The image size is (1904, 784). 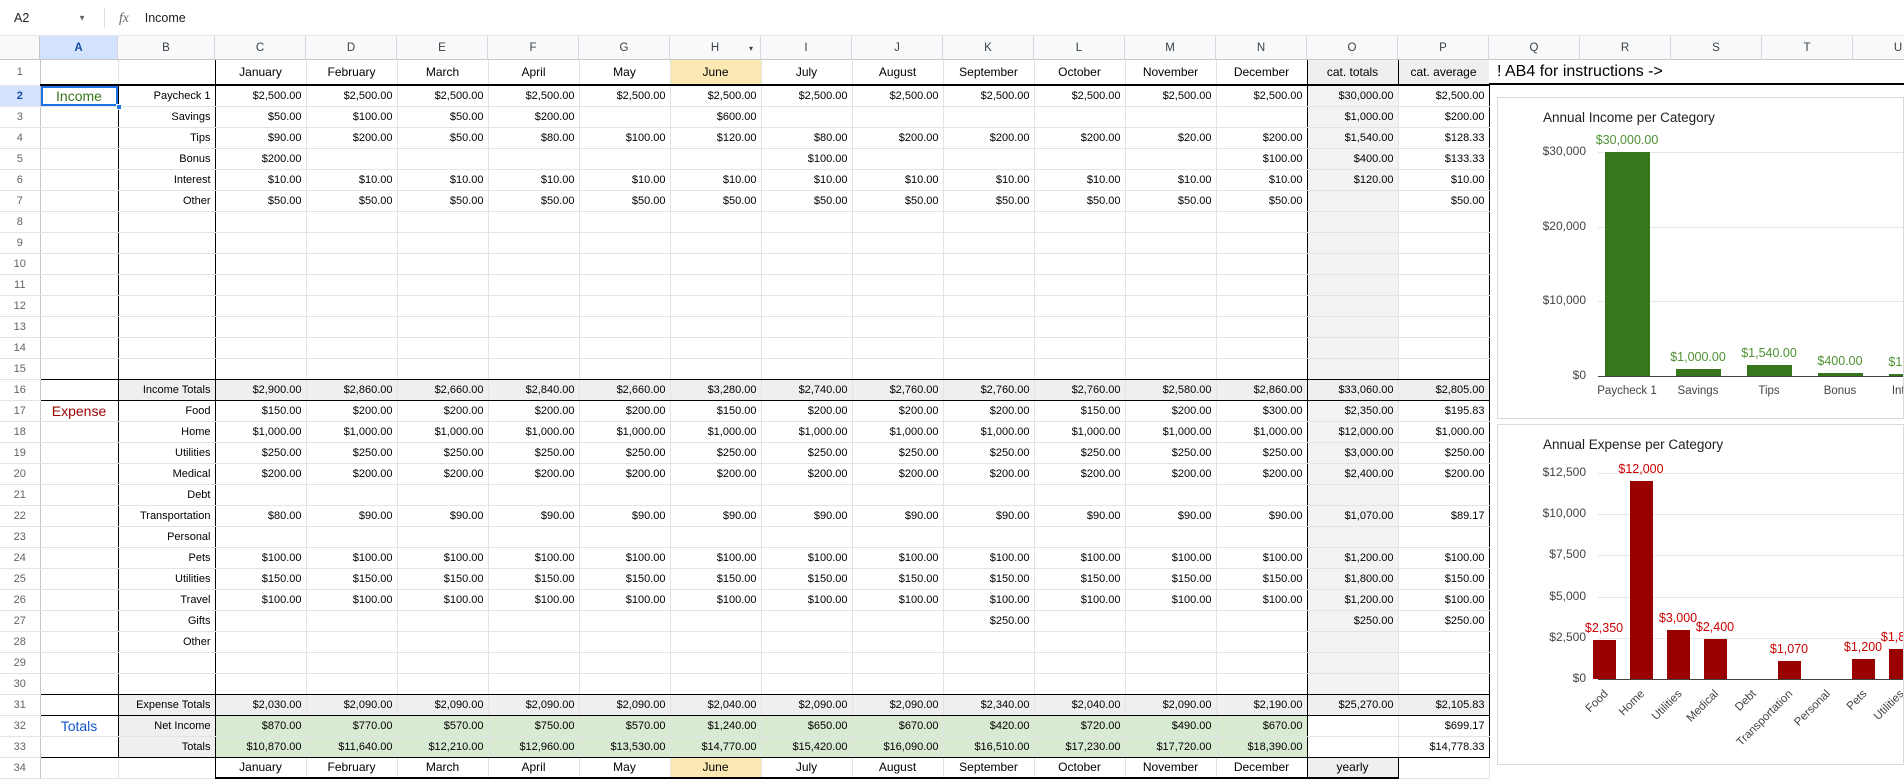 I want to click on cell: $10.00, so click(x=1171, y=180).